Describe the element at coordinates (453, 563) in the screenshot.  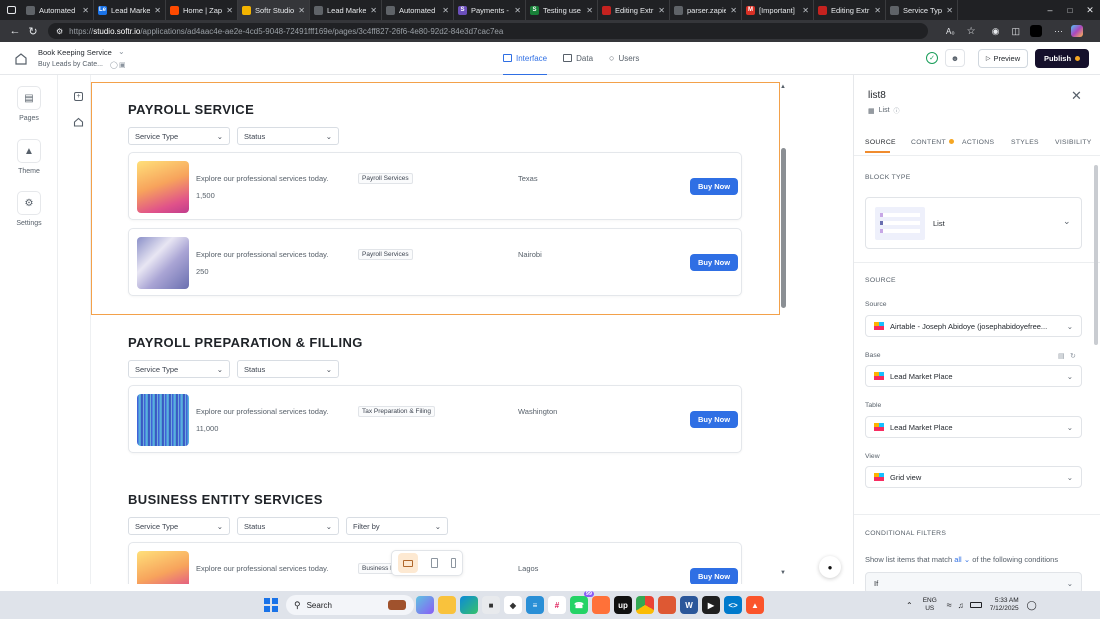
I see `mobile-view-icon` at that location.